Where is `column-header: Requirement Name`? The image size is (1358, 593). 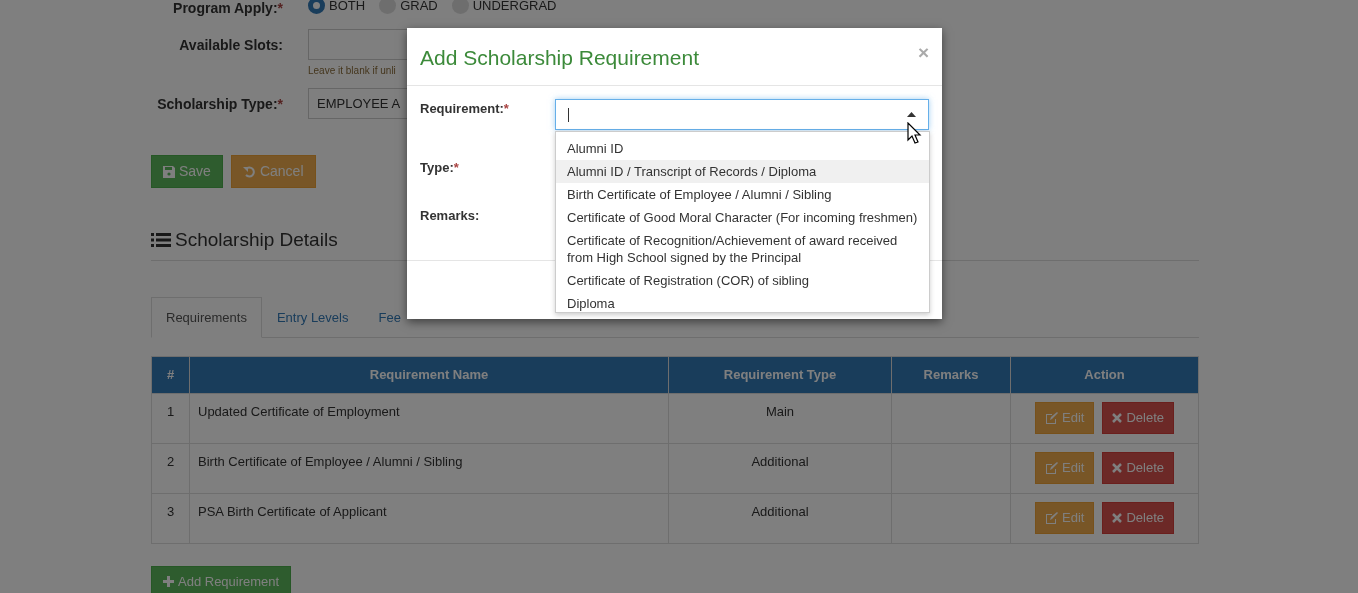 column-header: Requirement Name is located at coordinates (429, 374).